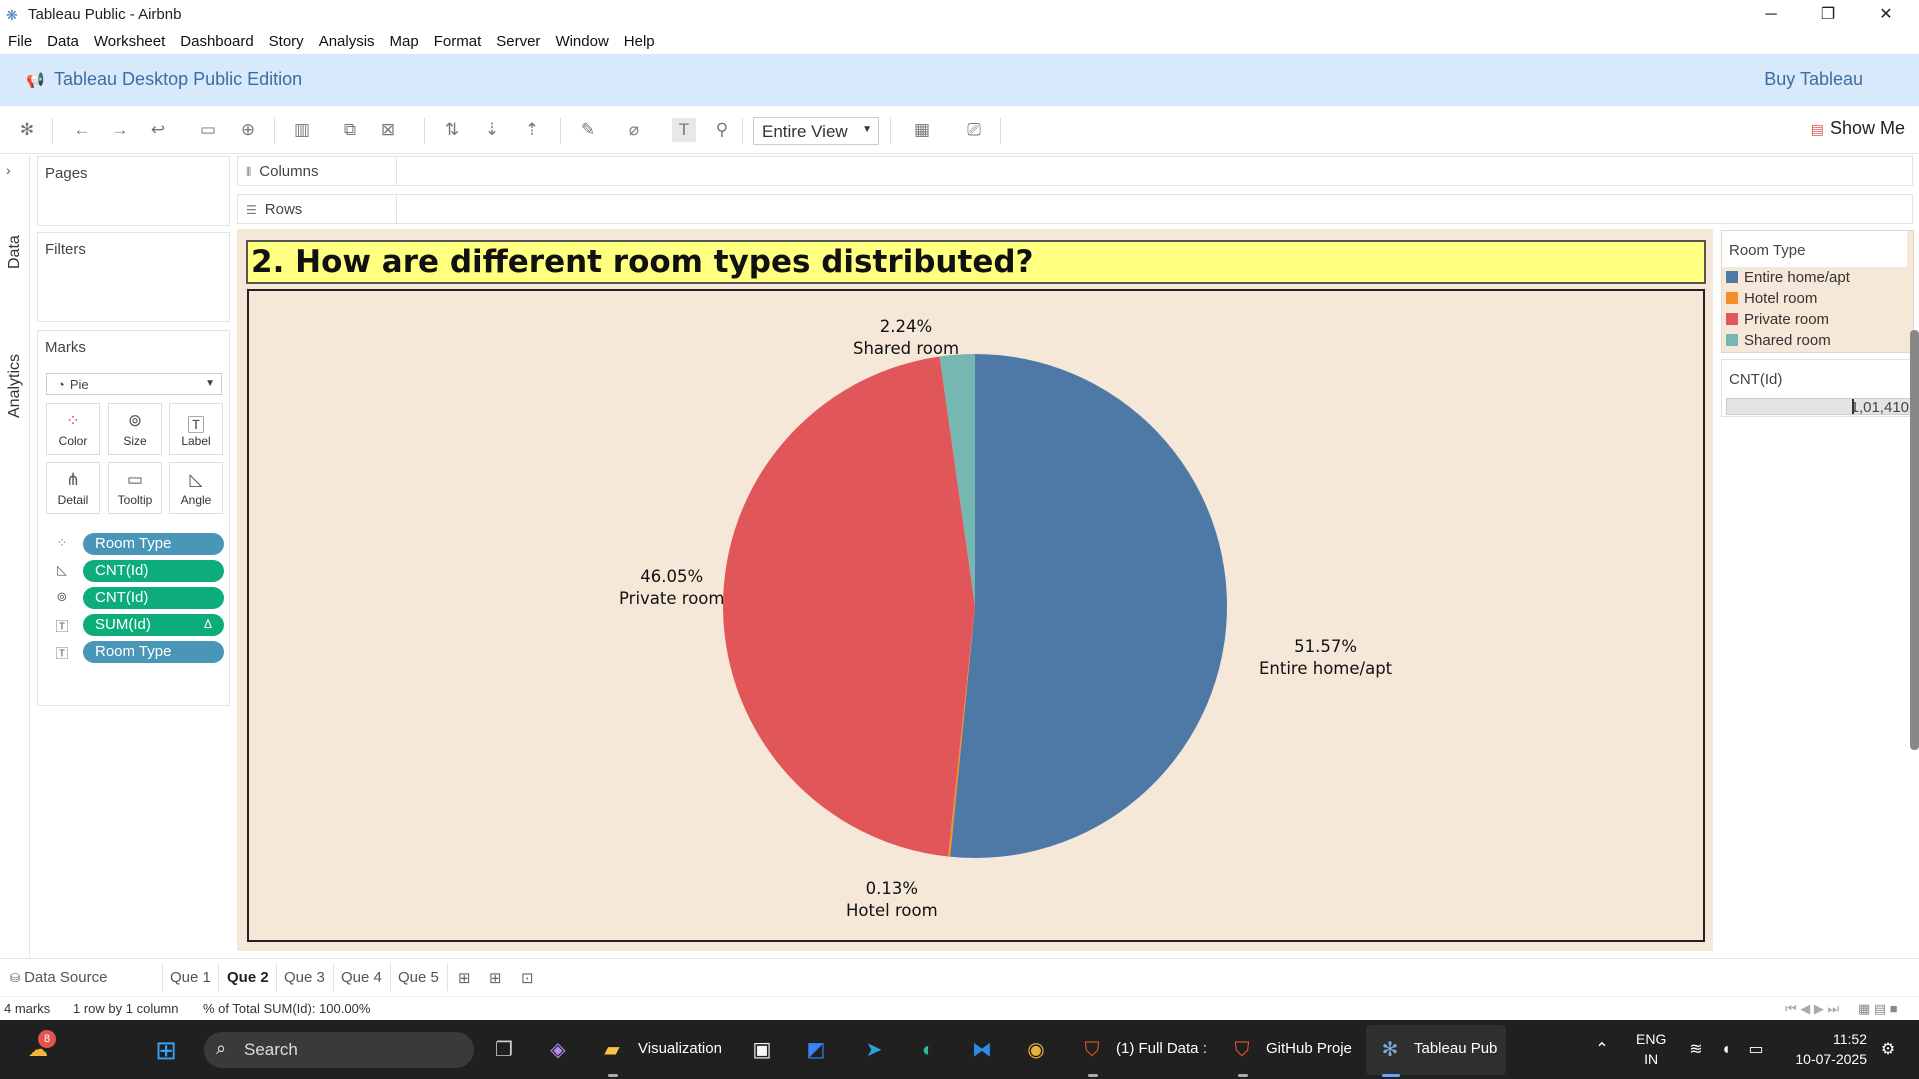 Image resolution: width=1919 pixels, height=1079 pixels. What do you see at coordinates (588, 130) in the screenshot?
I see `highlight-icon: ✎` at bounding box center [588, 130].